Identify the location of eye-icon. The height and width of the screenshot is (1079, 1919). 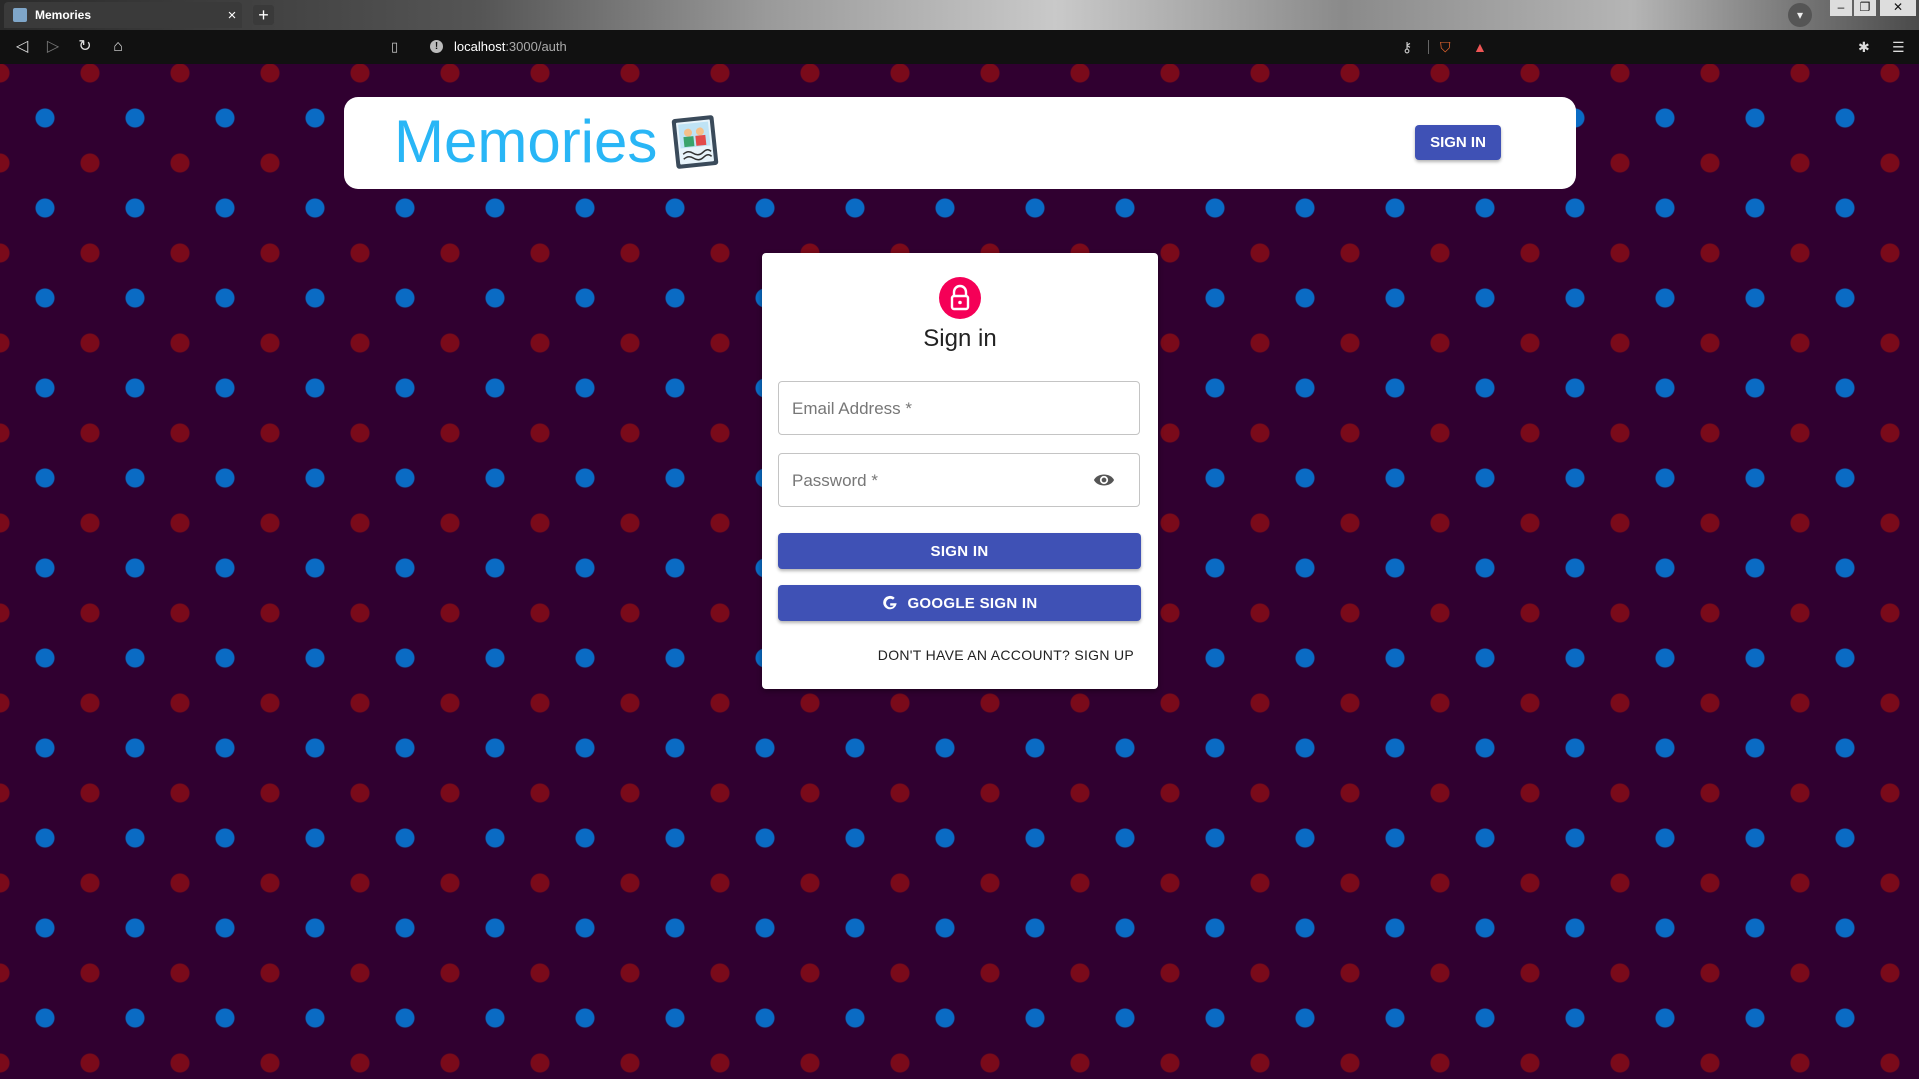
(1104, 480).